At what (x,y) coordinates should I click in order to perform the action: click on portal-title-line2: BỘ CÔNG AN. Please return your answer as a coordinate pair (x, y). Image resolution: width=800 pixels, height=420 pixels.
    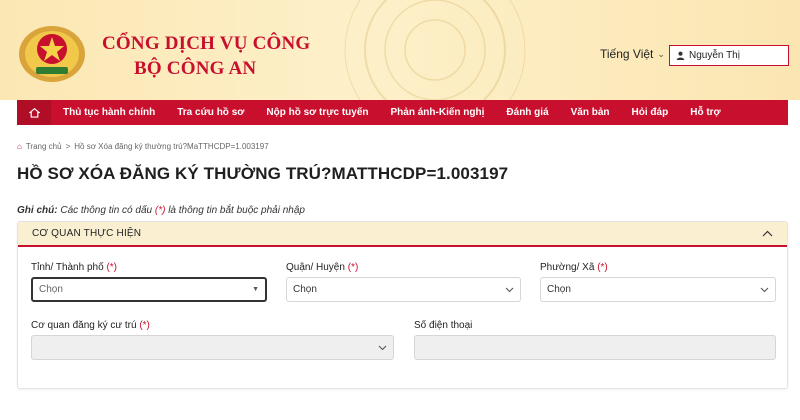
    Looking at the image, I should click on (195, 68).